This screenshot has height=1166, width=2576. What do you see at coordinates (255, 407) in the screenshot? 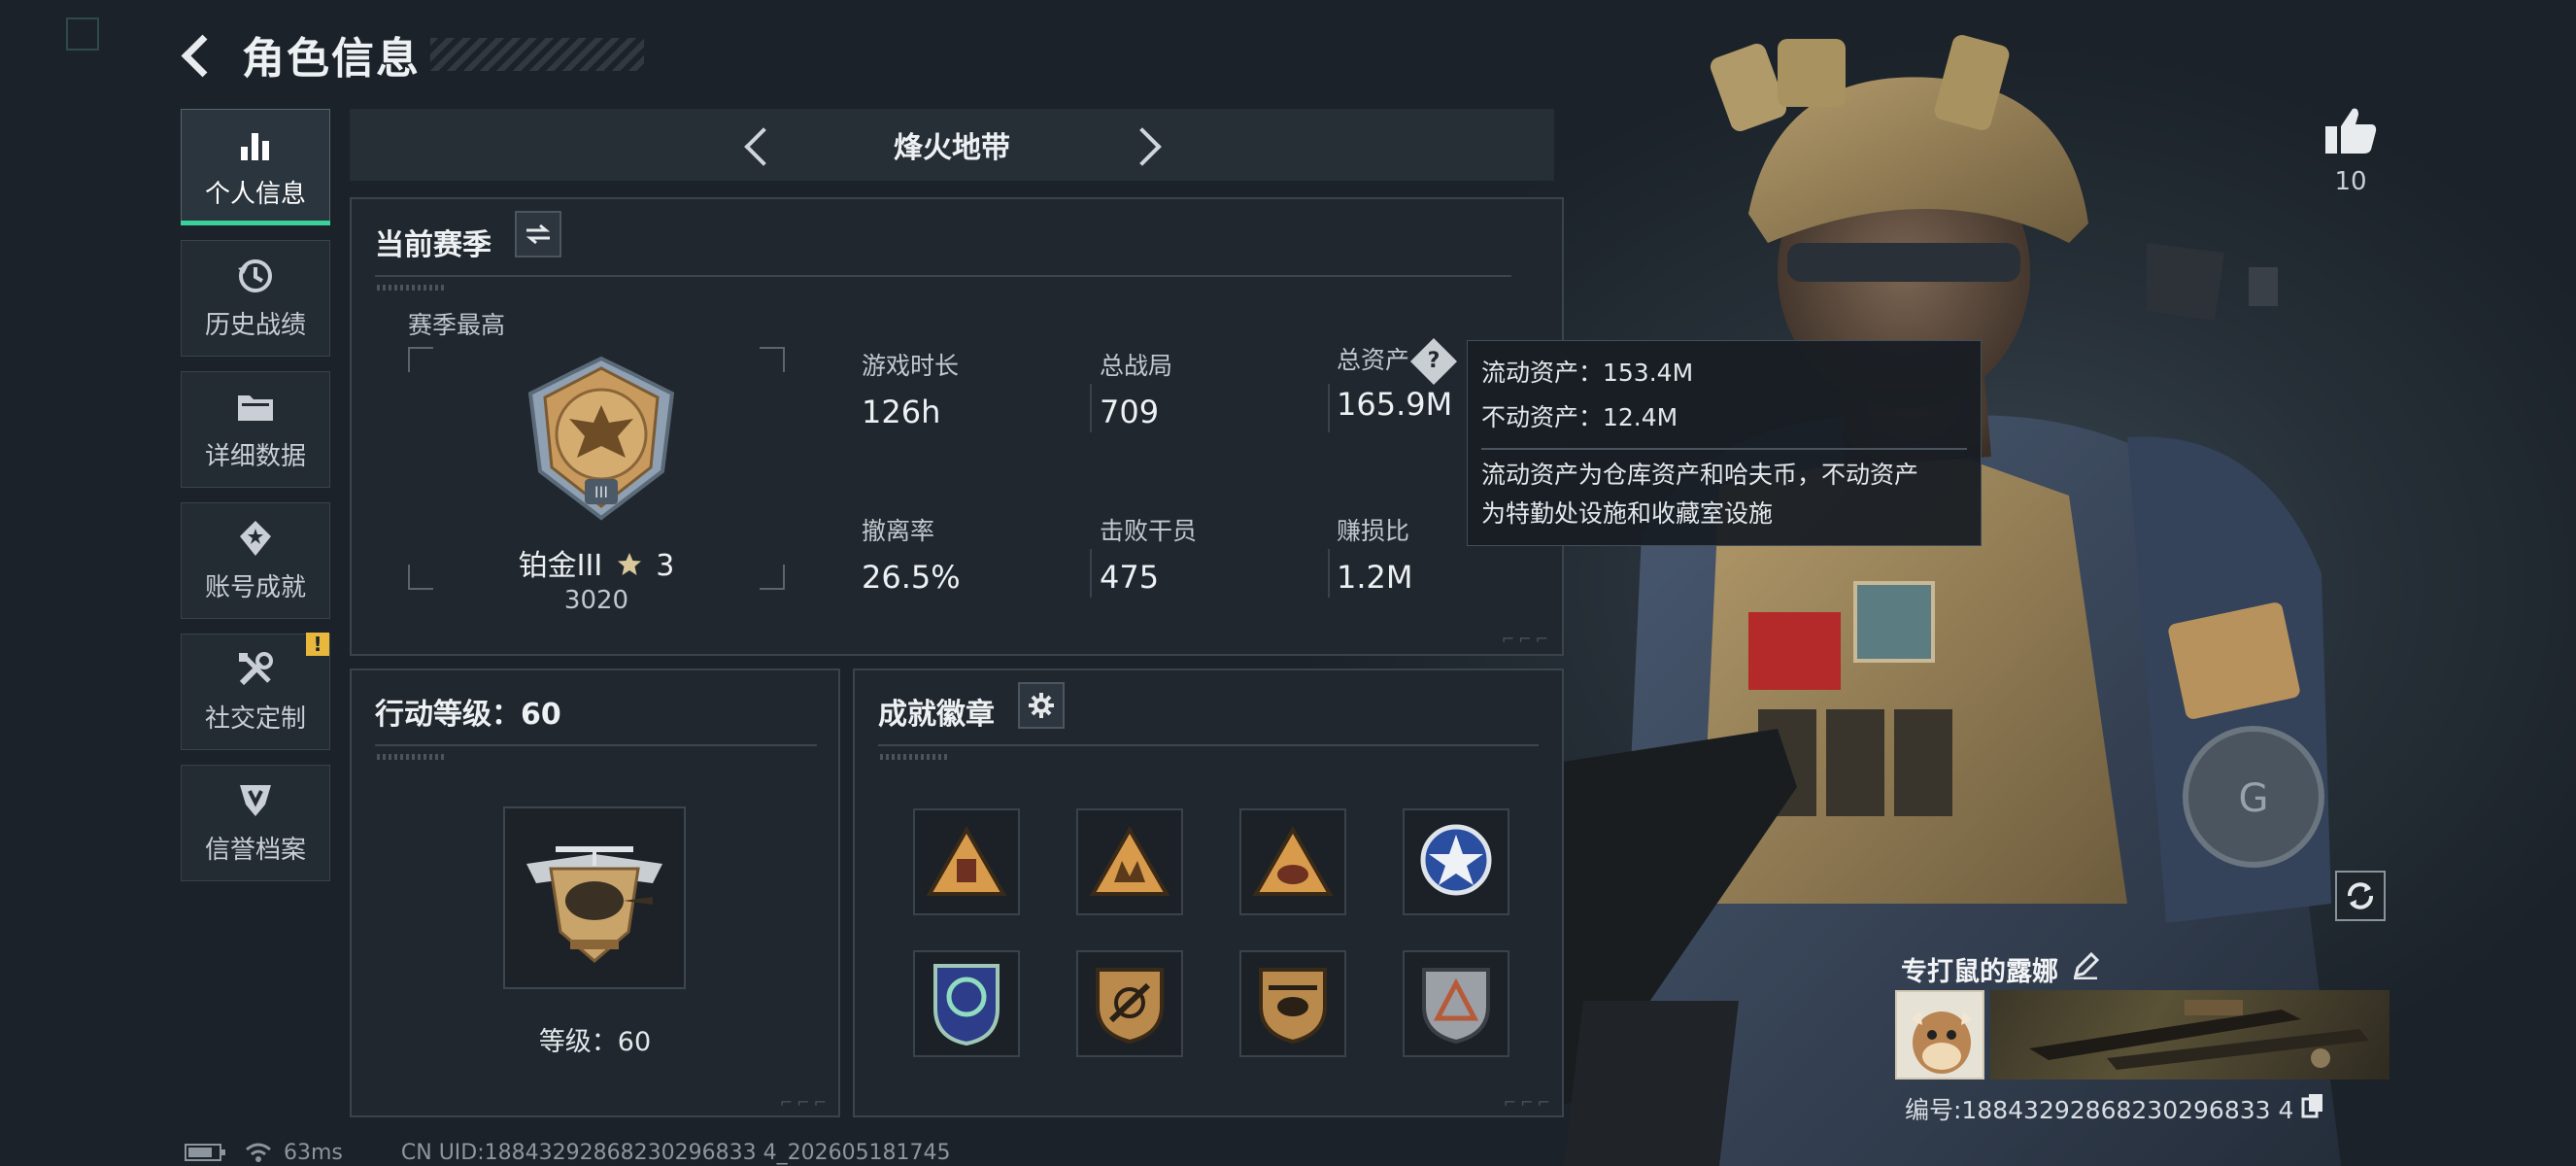
I see `folder-icon` at bounding box center [255, 407].